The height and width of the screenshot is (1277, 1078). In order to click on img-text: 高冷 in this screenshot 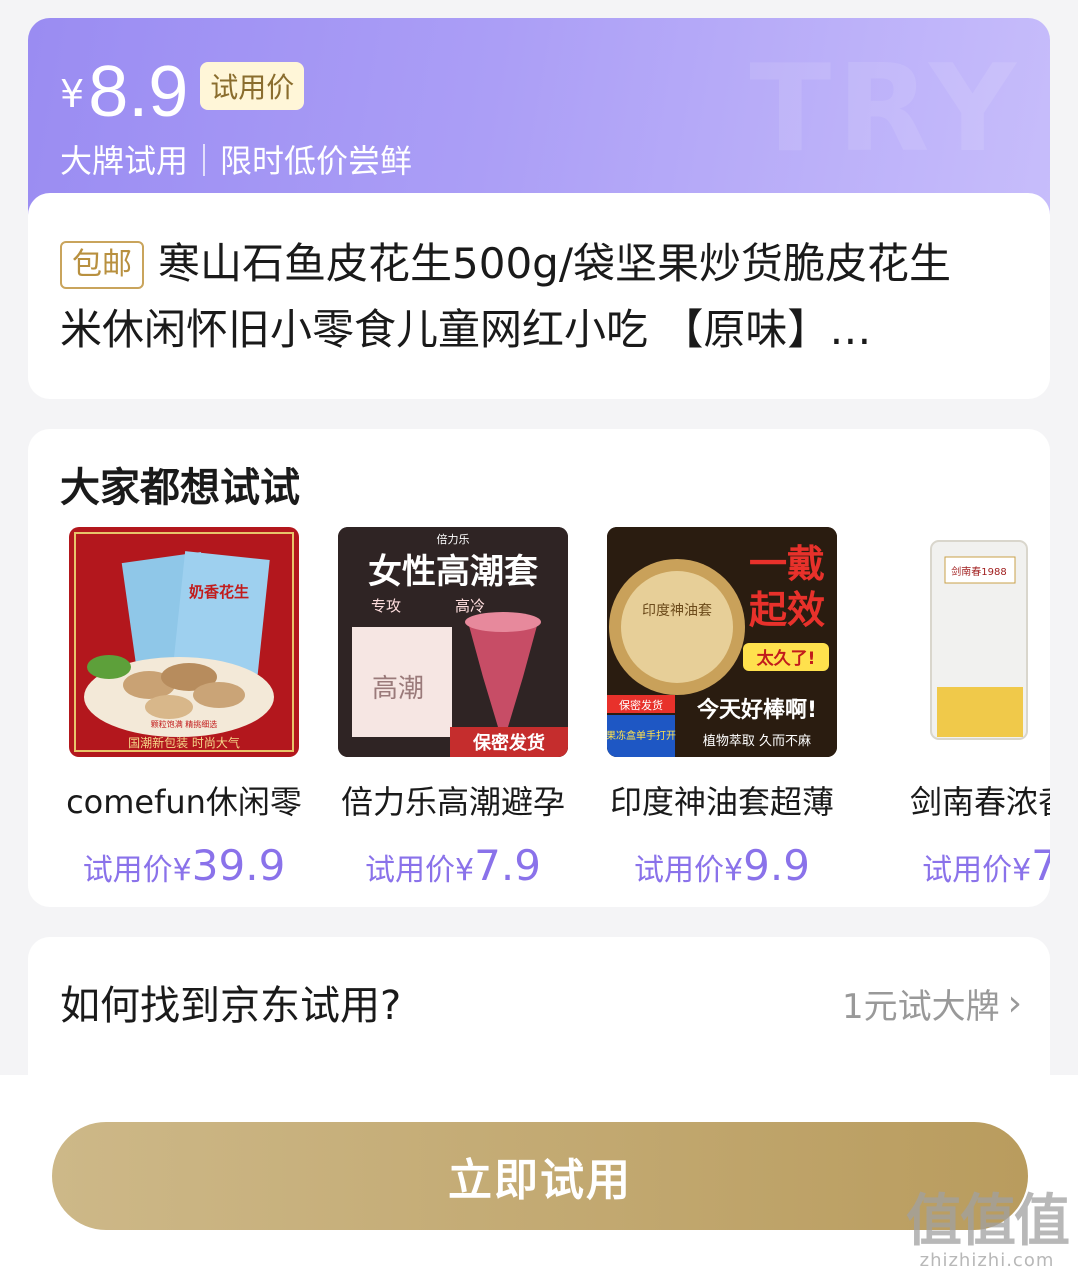, I will do `click(470, 606)`.